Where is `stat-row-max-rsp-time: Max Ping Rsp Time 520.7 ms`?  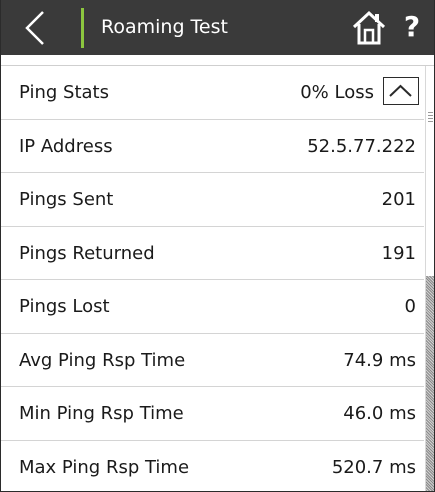 stat-row-max-rsp-time: Max Ping Rsp Time 520.7 ms is located at coordinates (212, 466).